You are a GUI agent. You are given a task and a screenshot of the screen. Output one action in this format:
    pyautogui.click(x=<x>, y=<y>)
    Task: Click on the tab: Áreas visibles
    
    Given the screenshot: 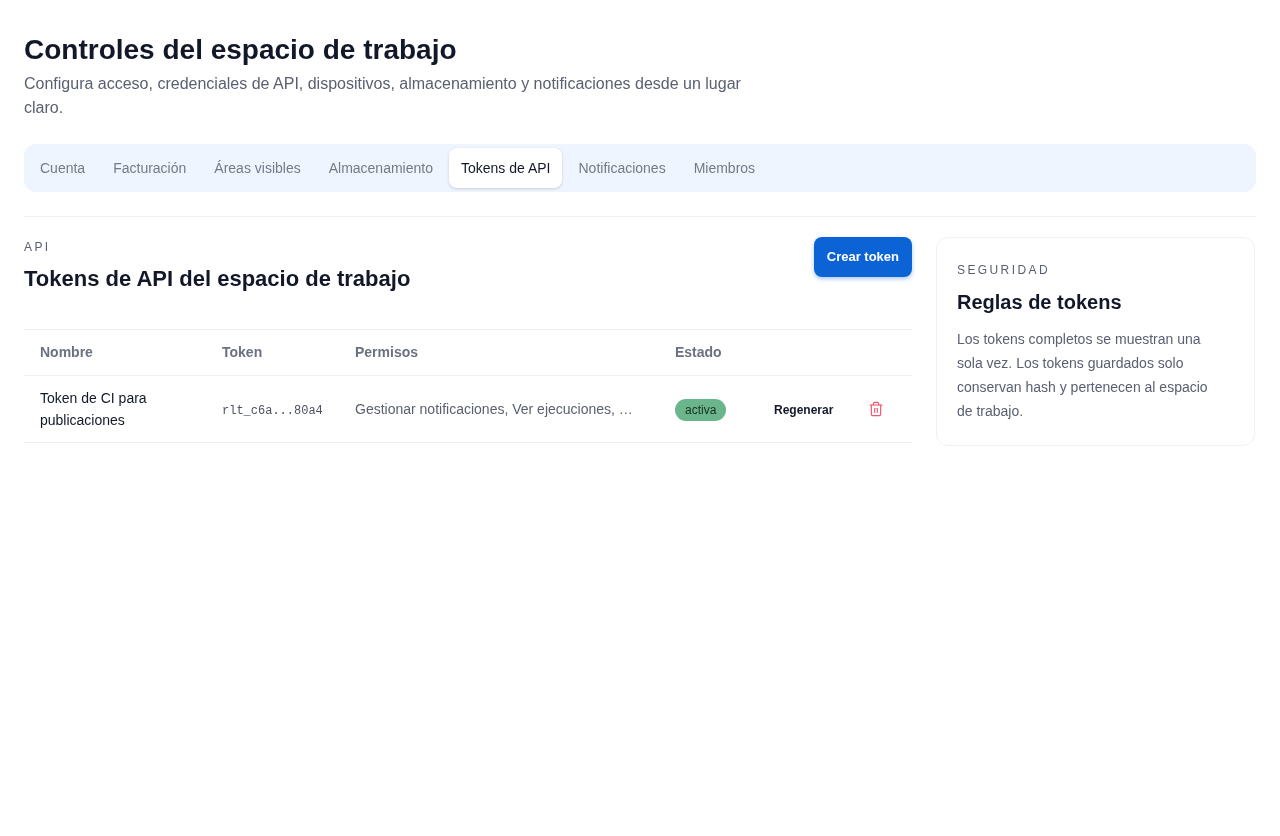 What is the action you would take?
    pyautogui.click(x=257, y=168)
    